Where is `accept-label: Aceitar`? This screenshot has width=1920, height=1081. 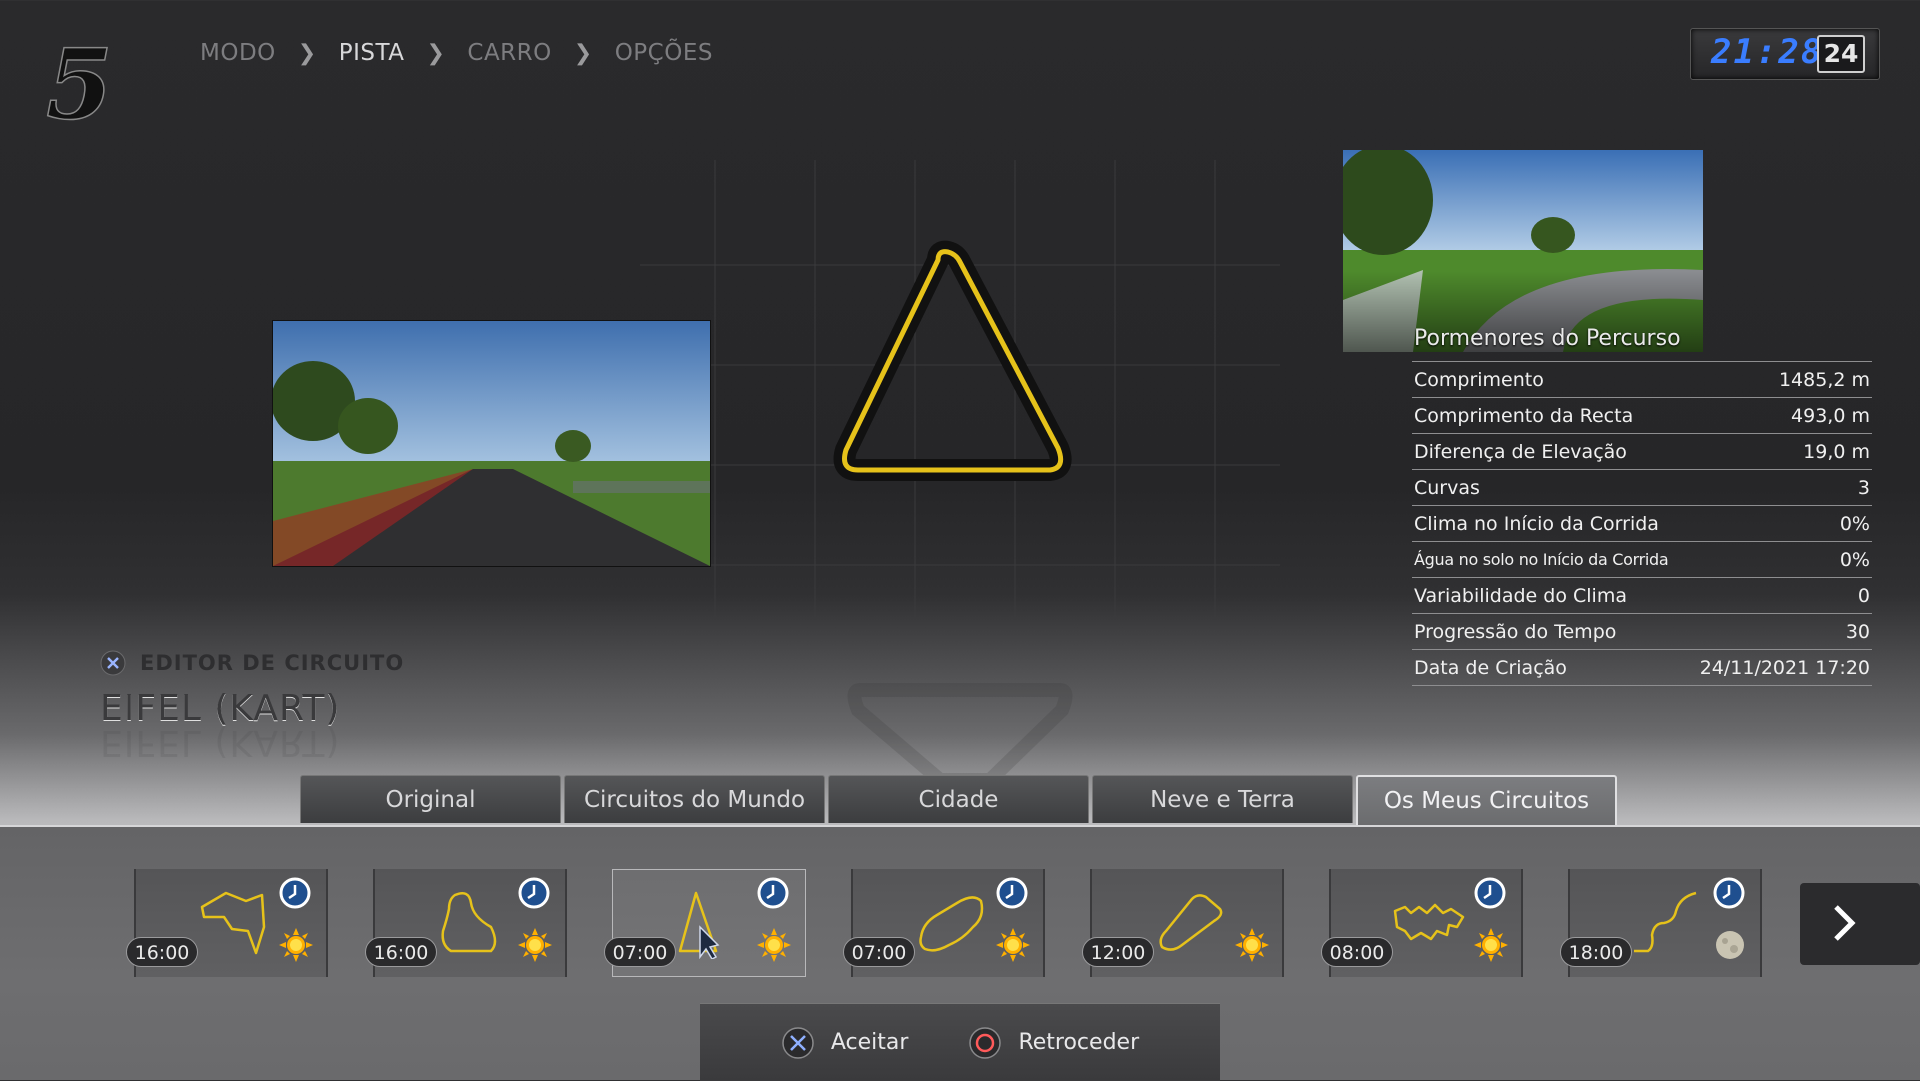 accept-label: Aceitar is located at coordinates (869, 1042).